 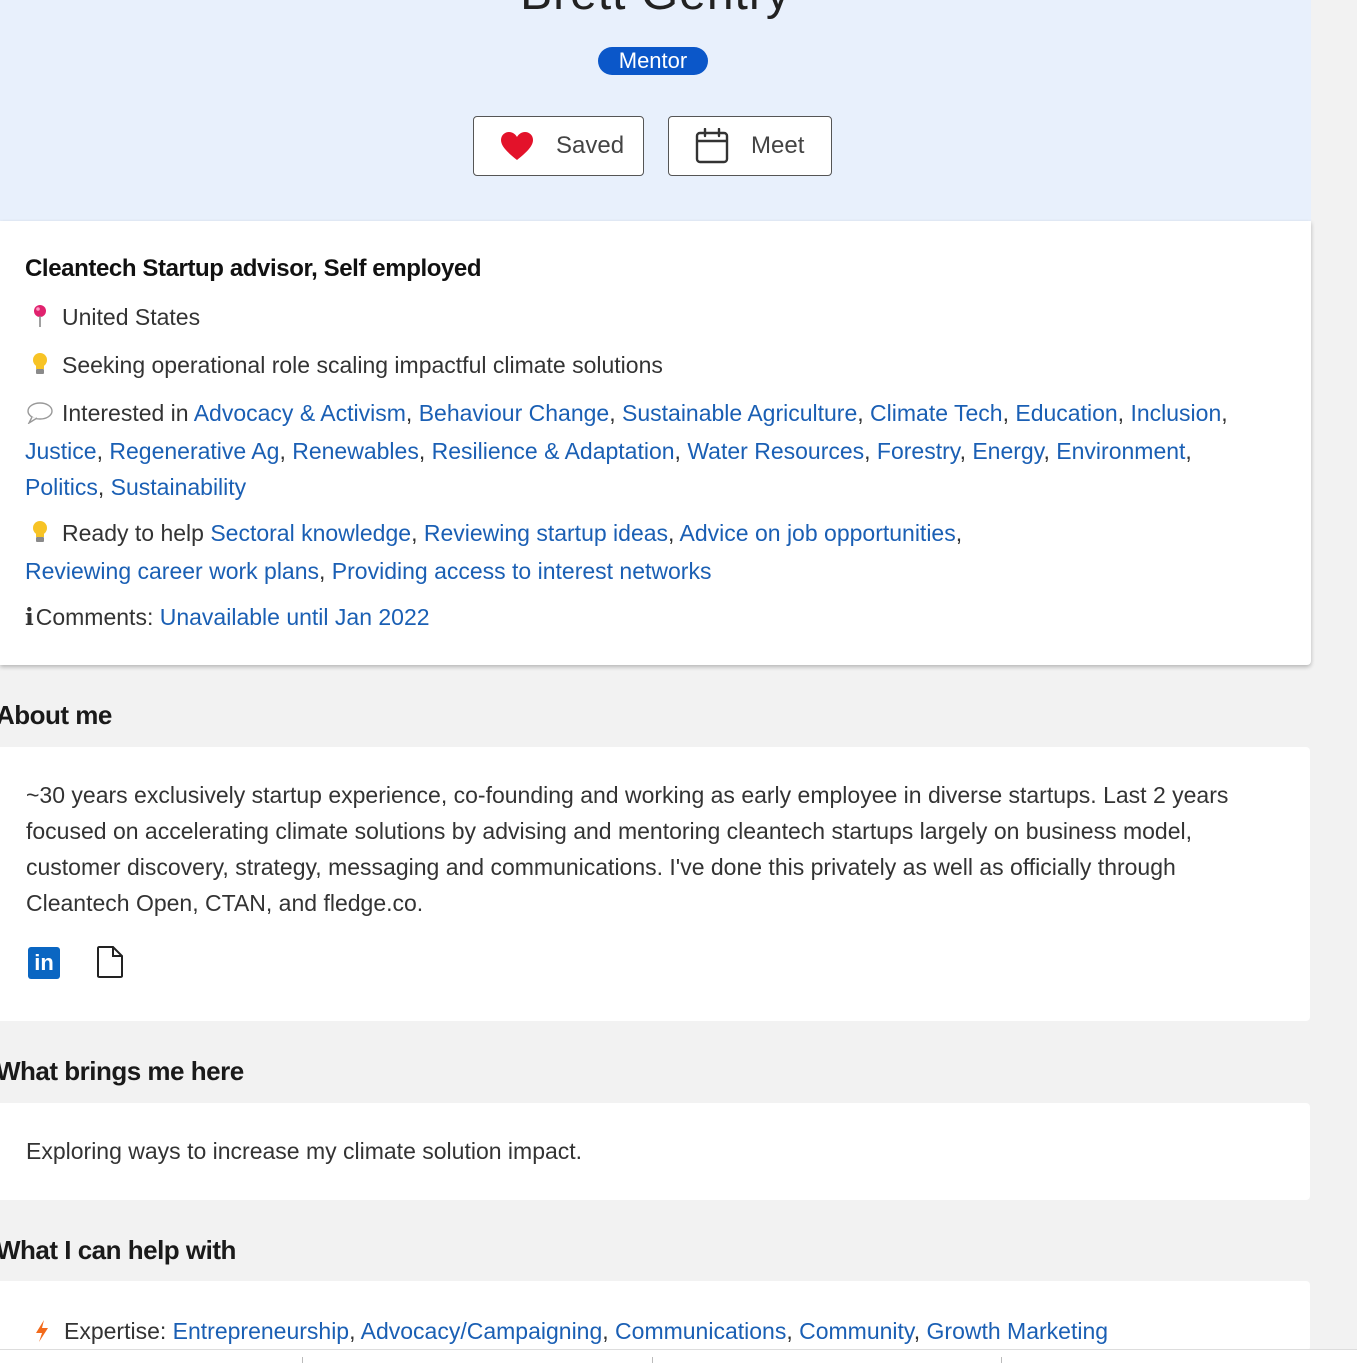 What do you see at coordinates (856, 1331) in the screenshot?
I see `expertise-link: Community` at bounding box center [856, 1331].